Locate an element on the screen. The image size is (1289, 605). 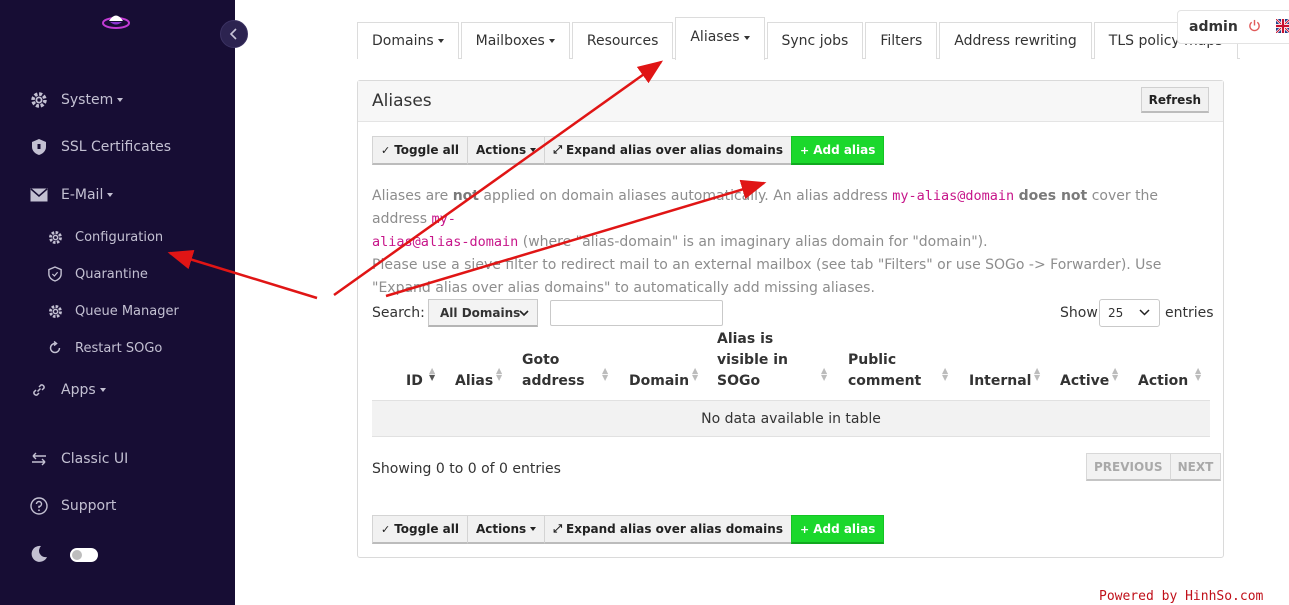
entries-label: entries is located at coordinates (1189, 313).